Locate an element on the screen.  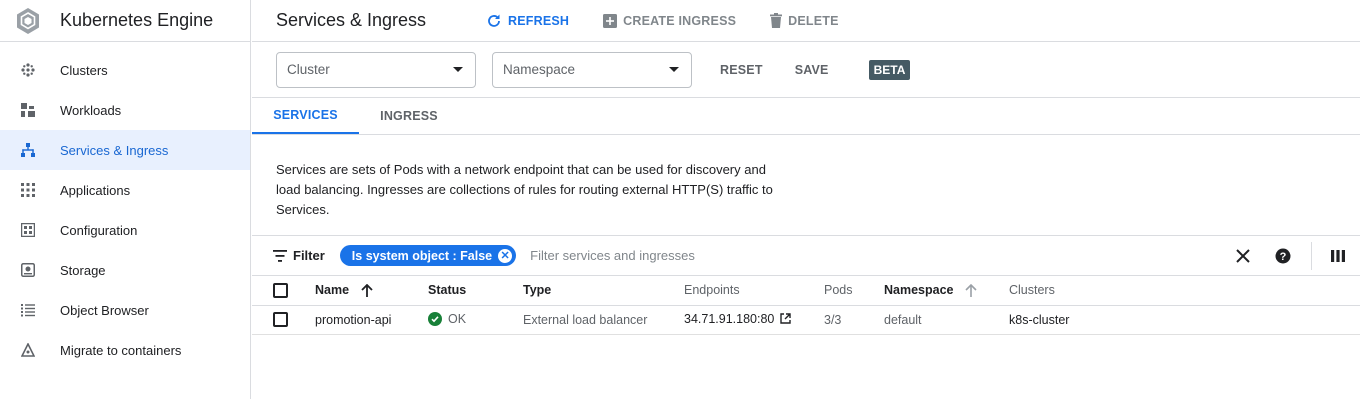
filter-label: Filter is located at coordinates (309, 255).